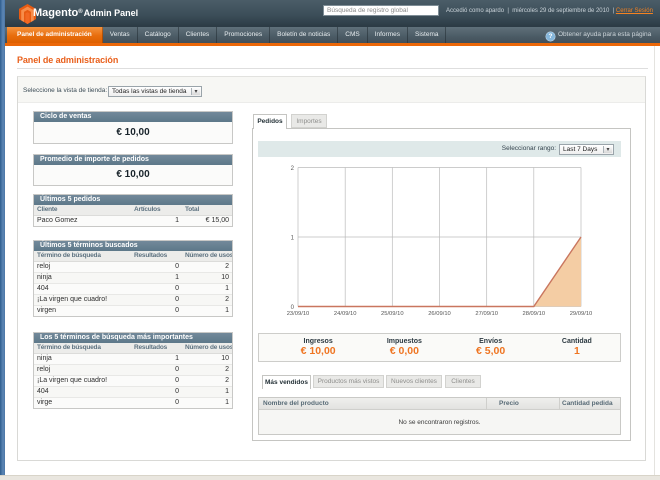  I want to click on svg-text: 27/09/10, so click(486, 314).